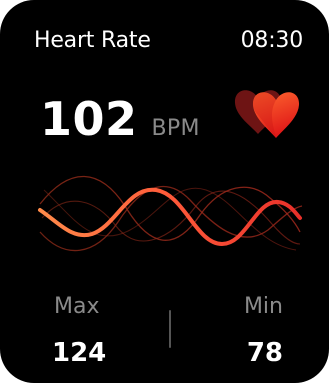 This screenshot has height=383, width=329. Describe the element at coordinates (263, 306) in the screenshot. I see `min-label: Min` at that location.